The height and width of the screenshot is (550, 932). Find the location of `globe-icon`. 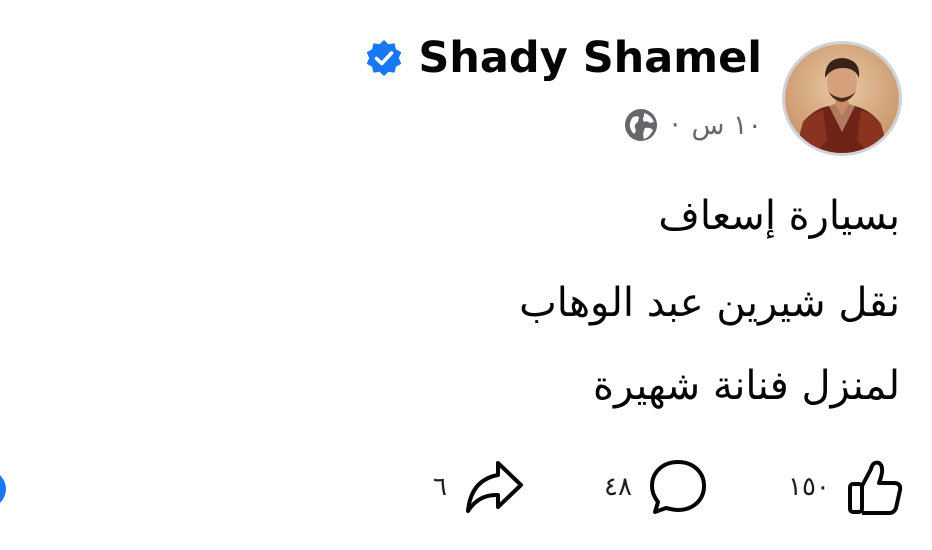

globe-icon is located at coordinates (641, 125).